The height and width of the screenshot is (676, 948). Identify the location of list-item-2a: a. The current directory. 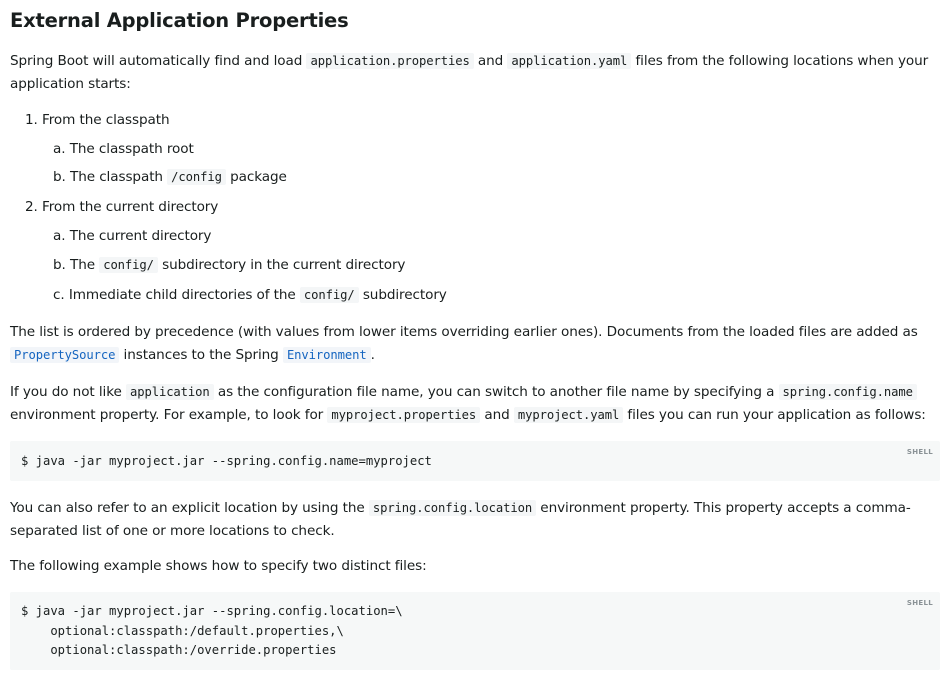
(132, 236).